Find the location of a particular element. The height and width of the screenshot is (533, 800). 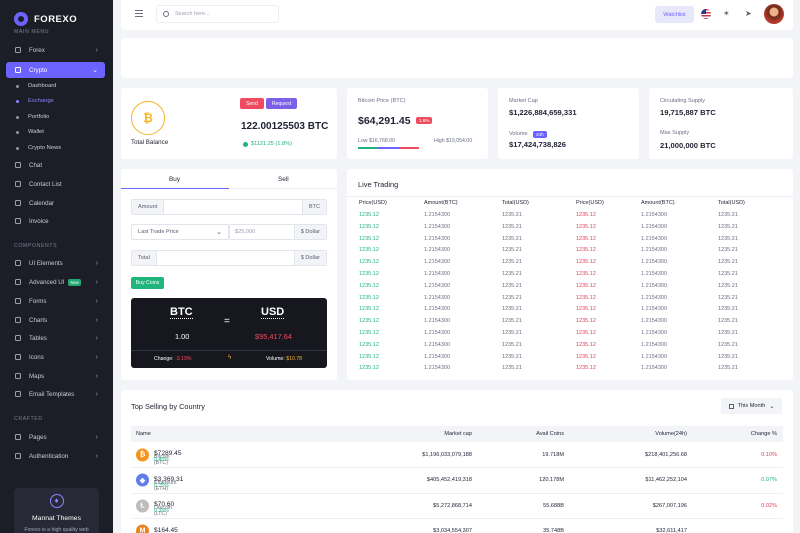

sidebar-item-label: Chat is located at coordinates (36, 165).